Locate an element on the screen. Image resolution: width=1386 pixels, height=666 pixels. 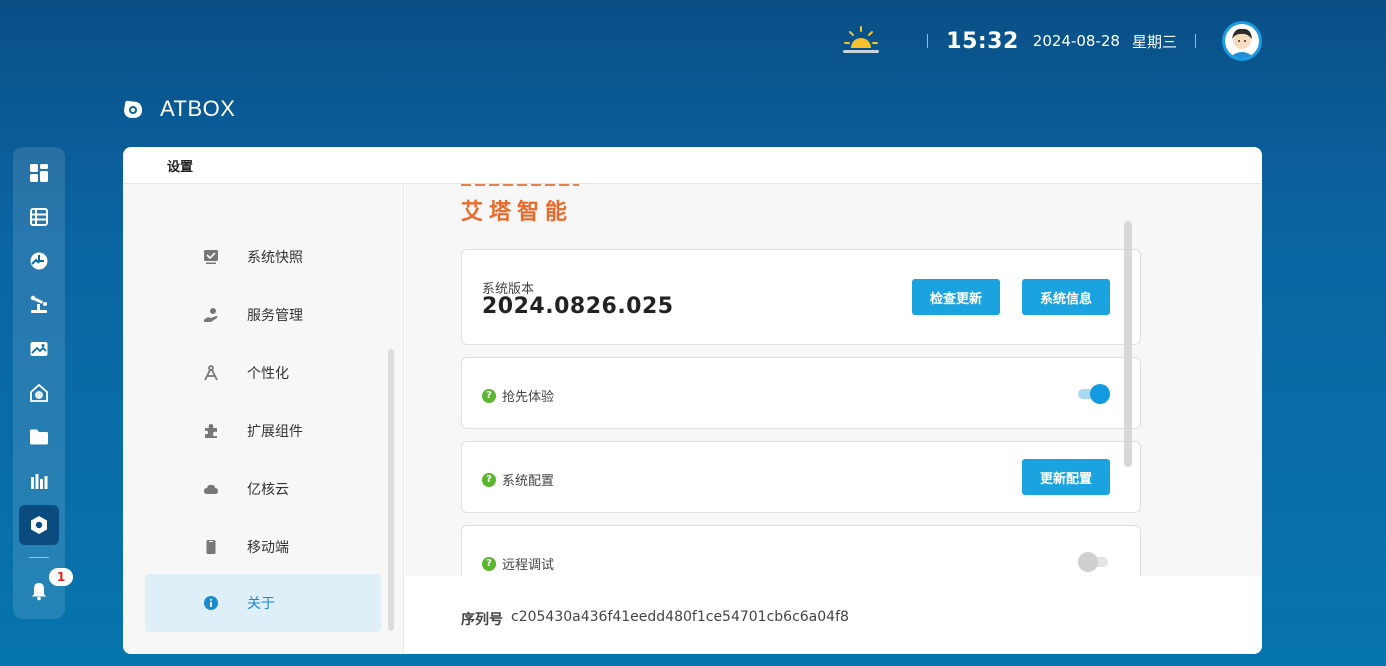
puzzle-icon is located at coordinates (211, 431).